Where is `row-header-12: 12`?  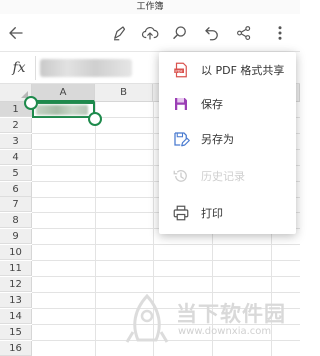
row-header-12: 12 is located at coordinates (16, 284).